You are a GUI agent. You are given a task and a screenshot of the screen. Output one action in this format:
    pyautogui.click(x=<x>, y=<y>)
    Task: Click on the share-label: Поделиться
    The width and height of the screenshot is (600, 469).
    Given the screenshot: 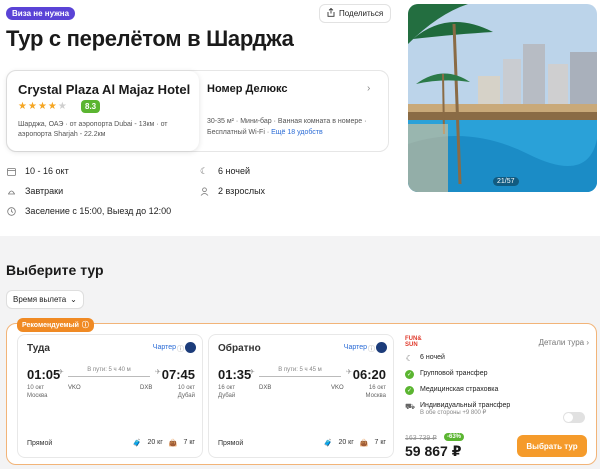 What is the action you would take?
    pyautogui.click(x=361, y=13)
    